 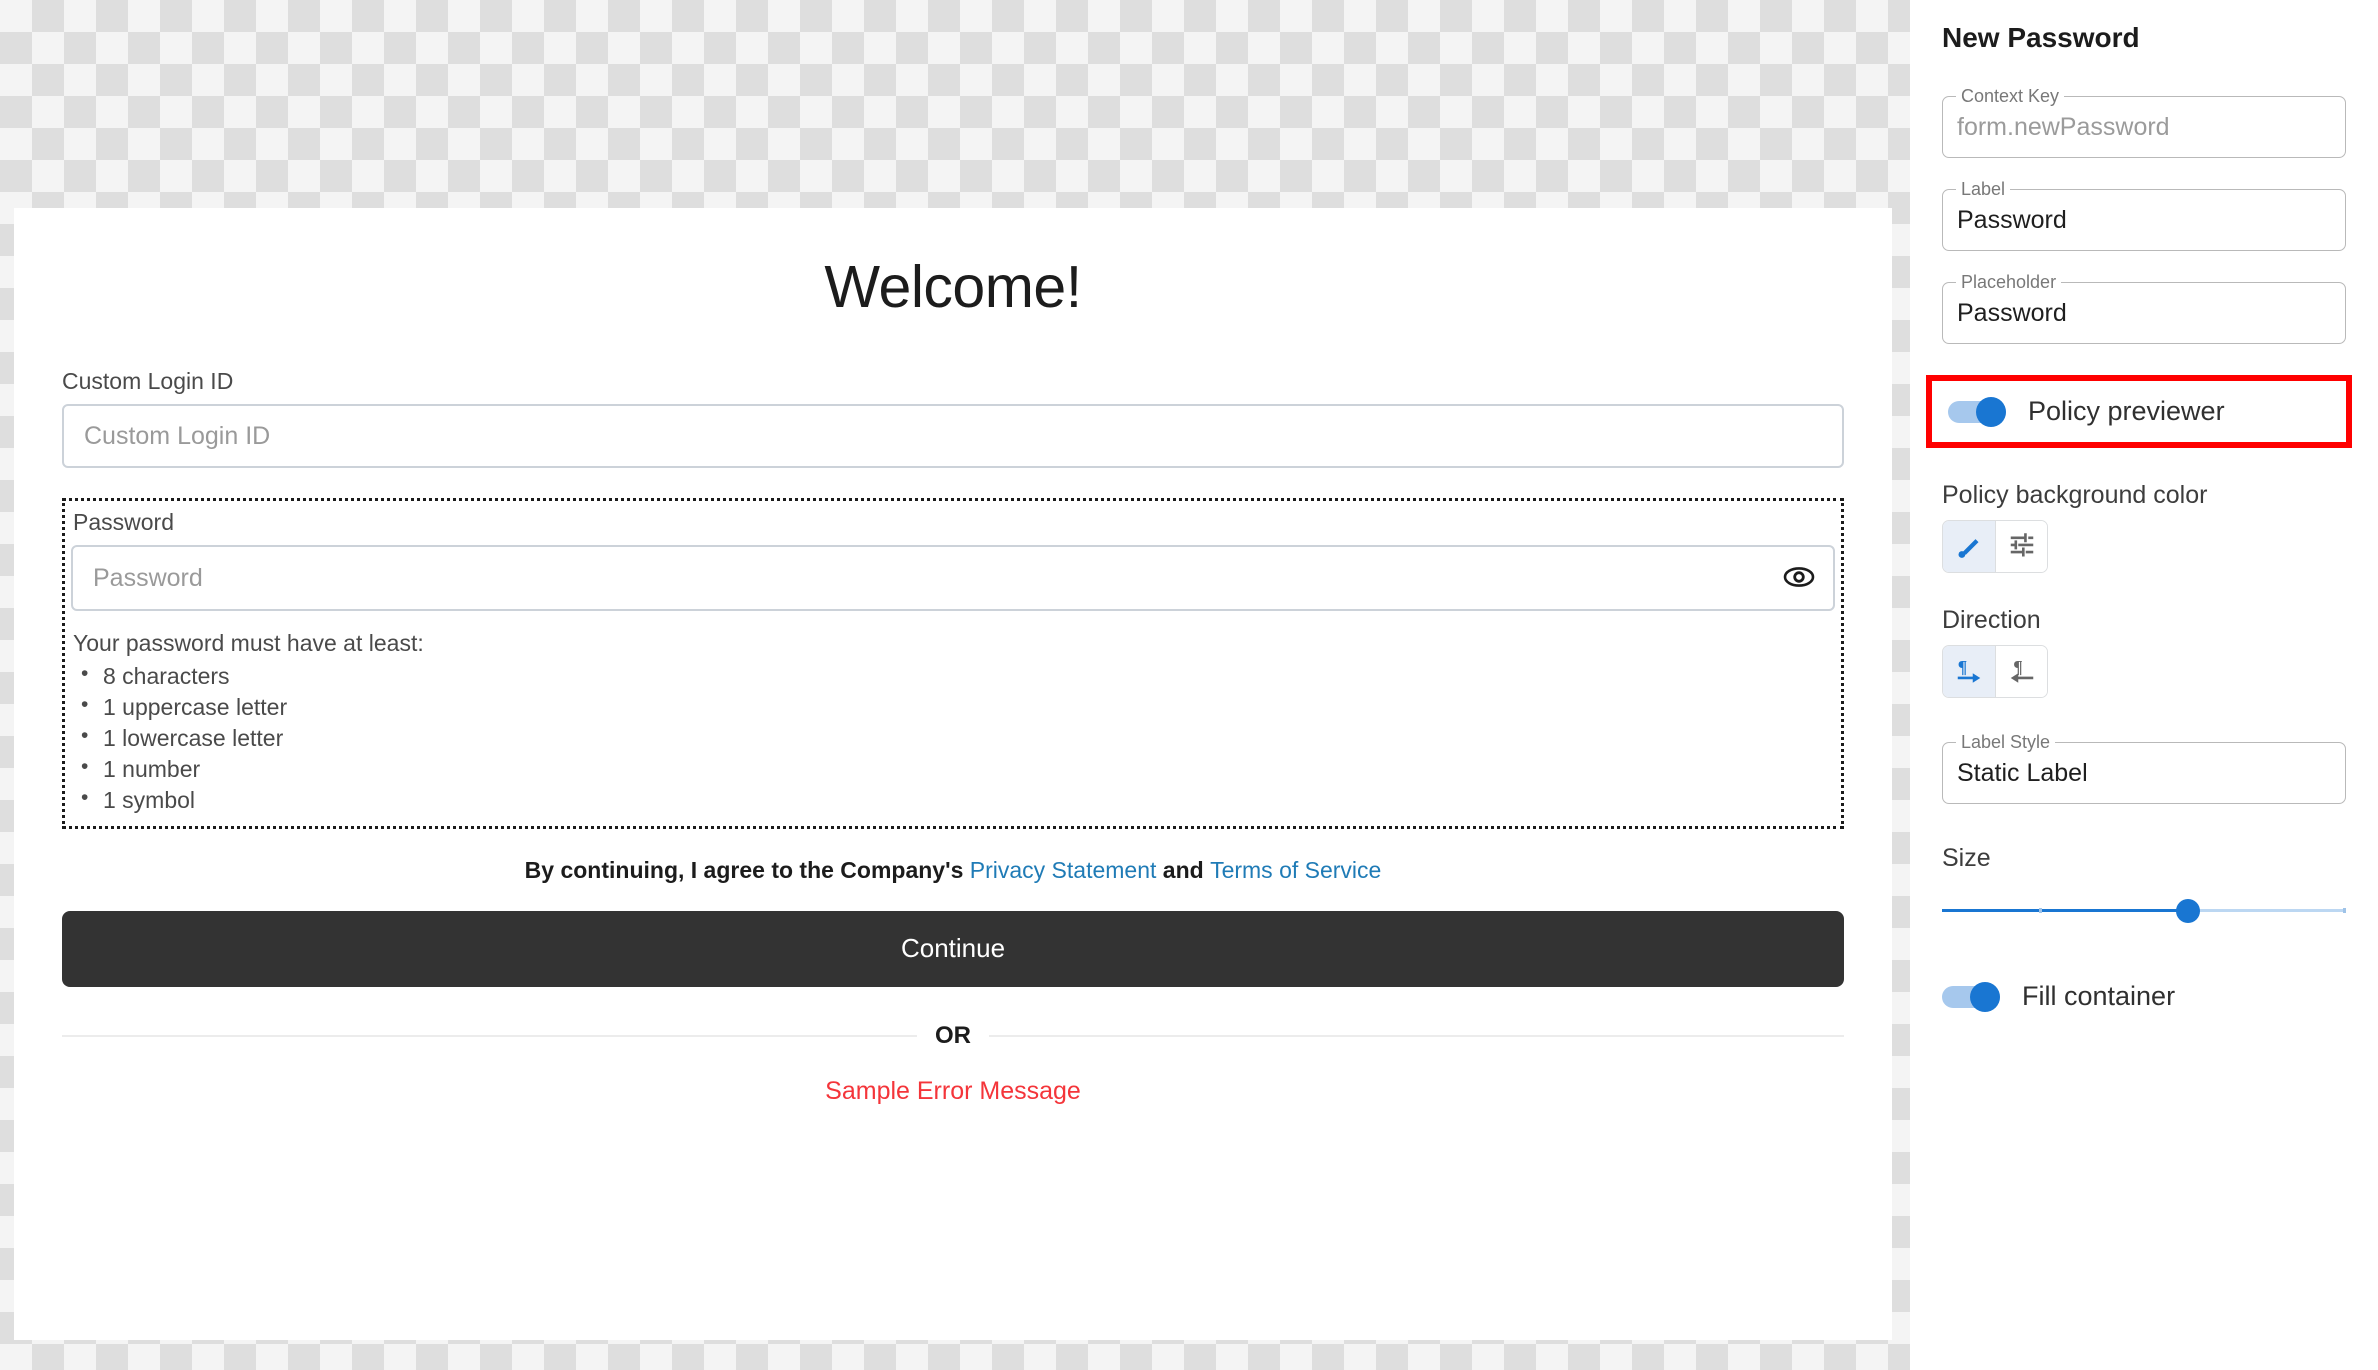 I want to click on tune-sliders-icon, so click(x=2022, y=546).